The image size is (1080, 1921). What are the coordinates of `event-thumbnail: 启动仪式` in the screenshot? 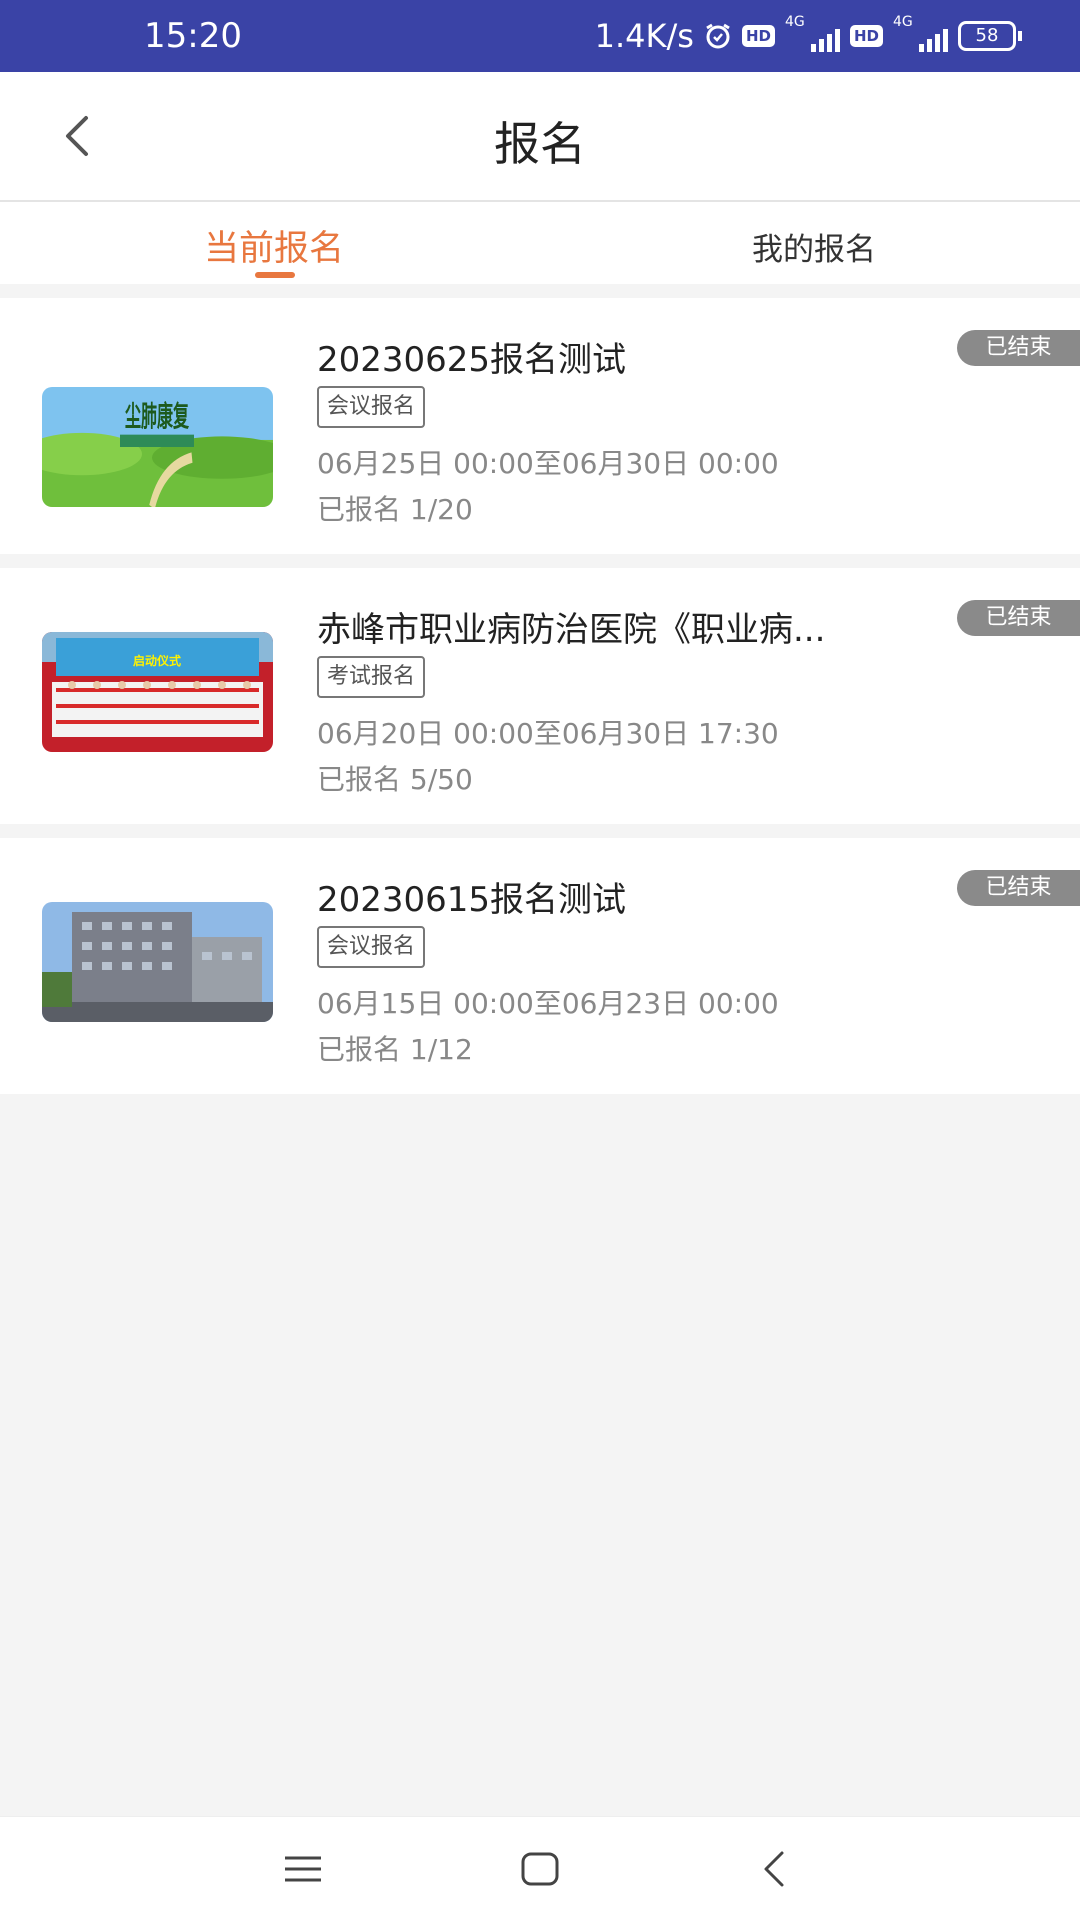 It's located at (157, 692).